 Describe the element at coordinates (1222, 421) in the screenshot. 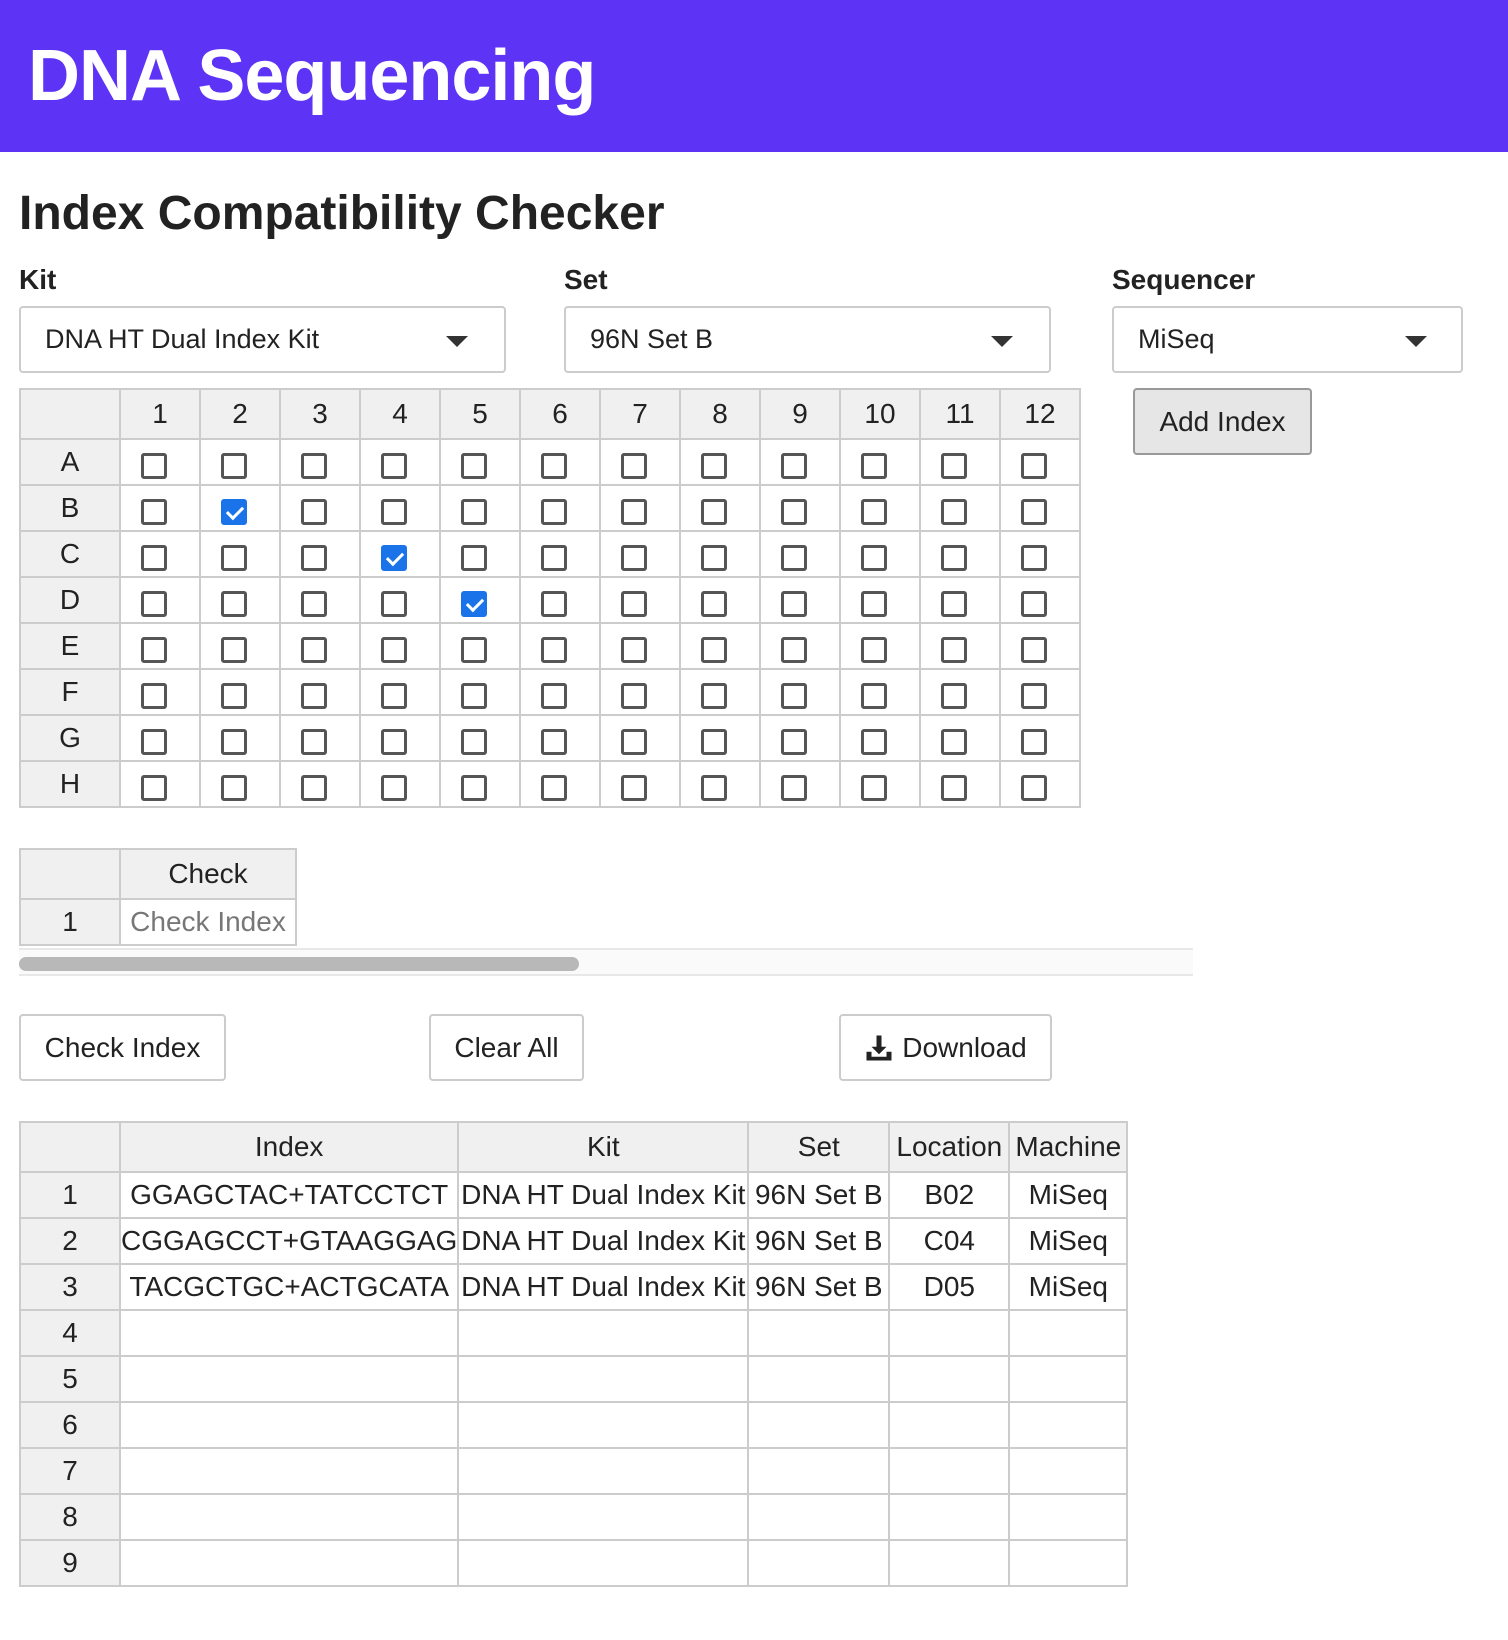

I see `add-index-button: Add Index` at that location.